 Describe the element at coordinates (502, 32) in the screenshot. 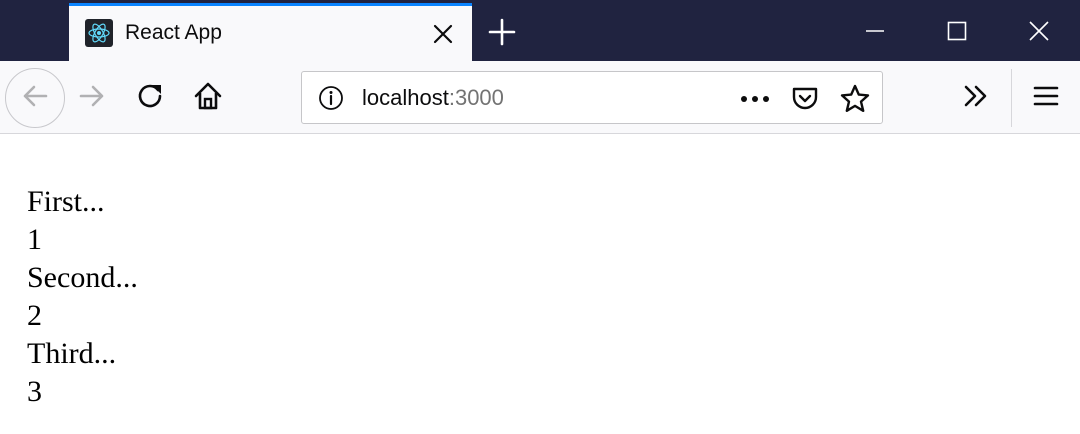

I see `new-tab-plus-icon` at that location.